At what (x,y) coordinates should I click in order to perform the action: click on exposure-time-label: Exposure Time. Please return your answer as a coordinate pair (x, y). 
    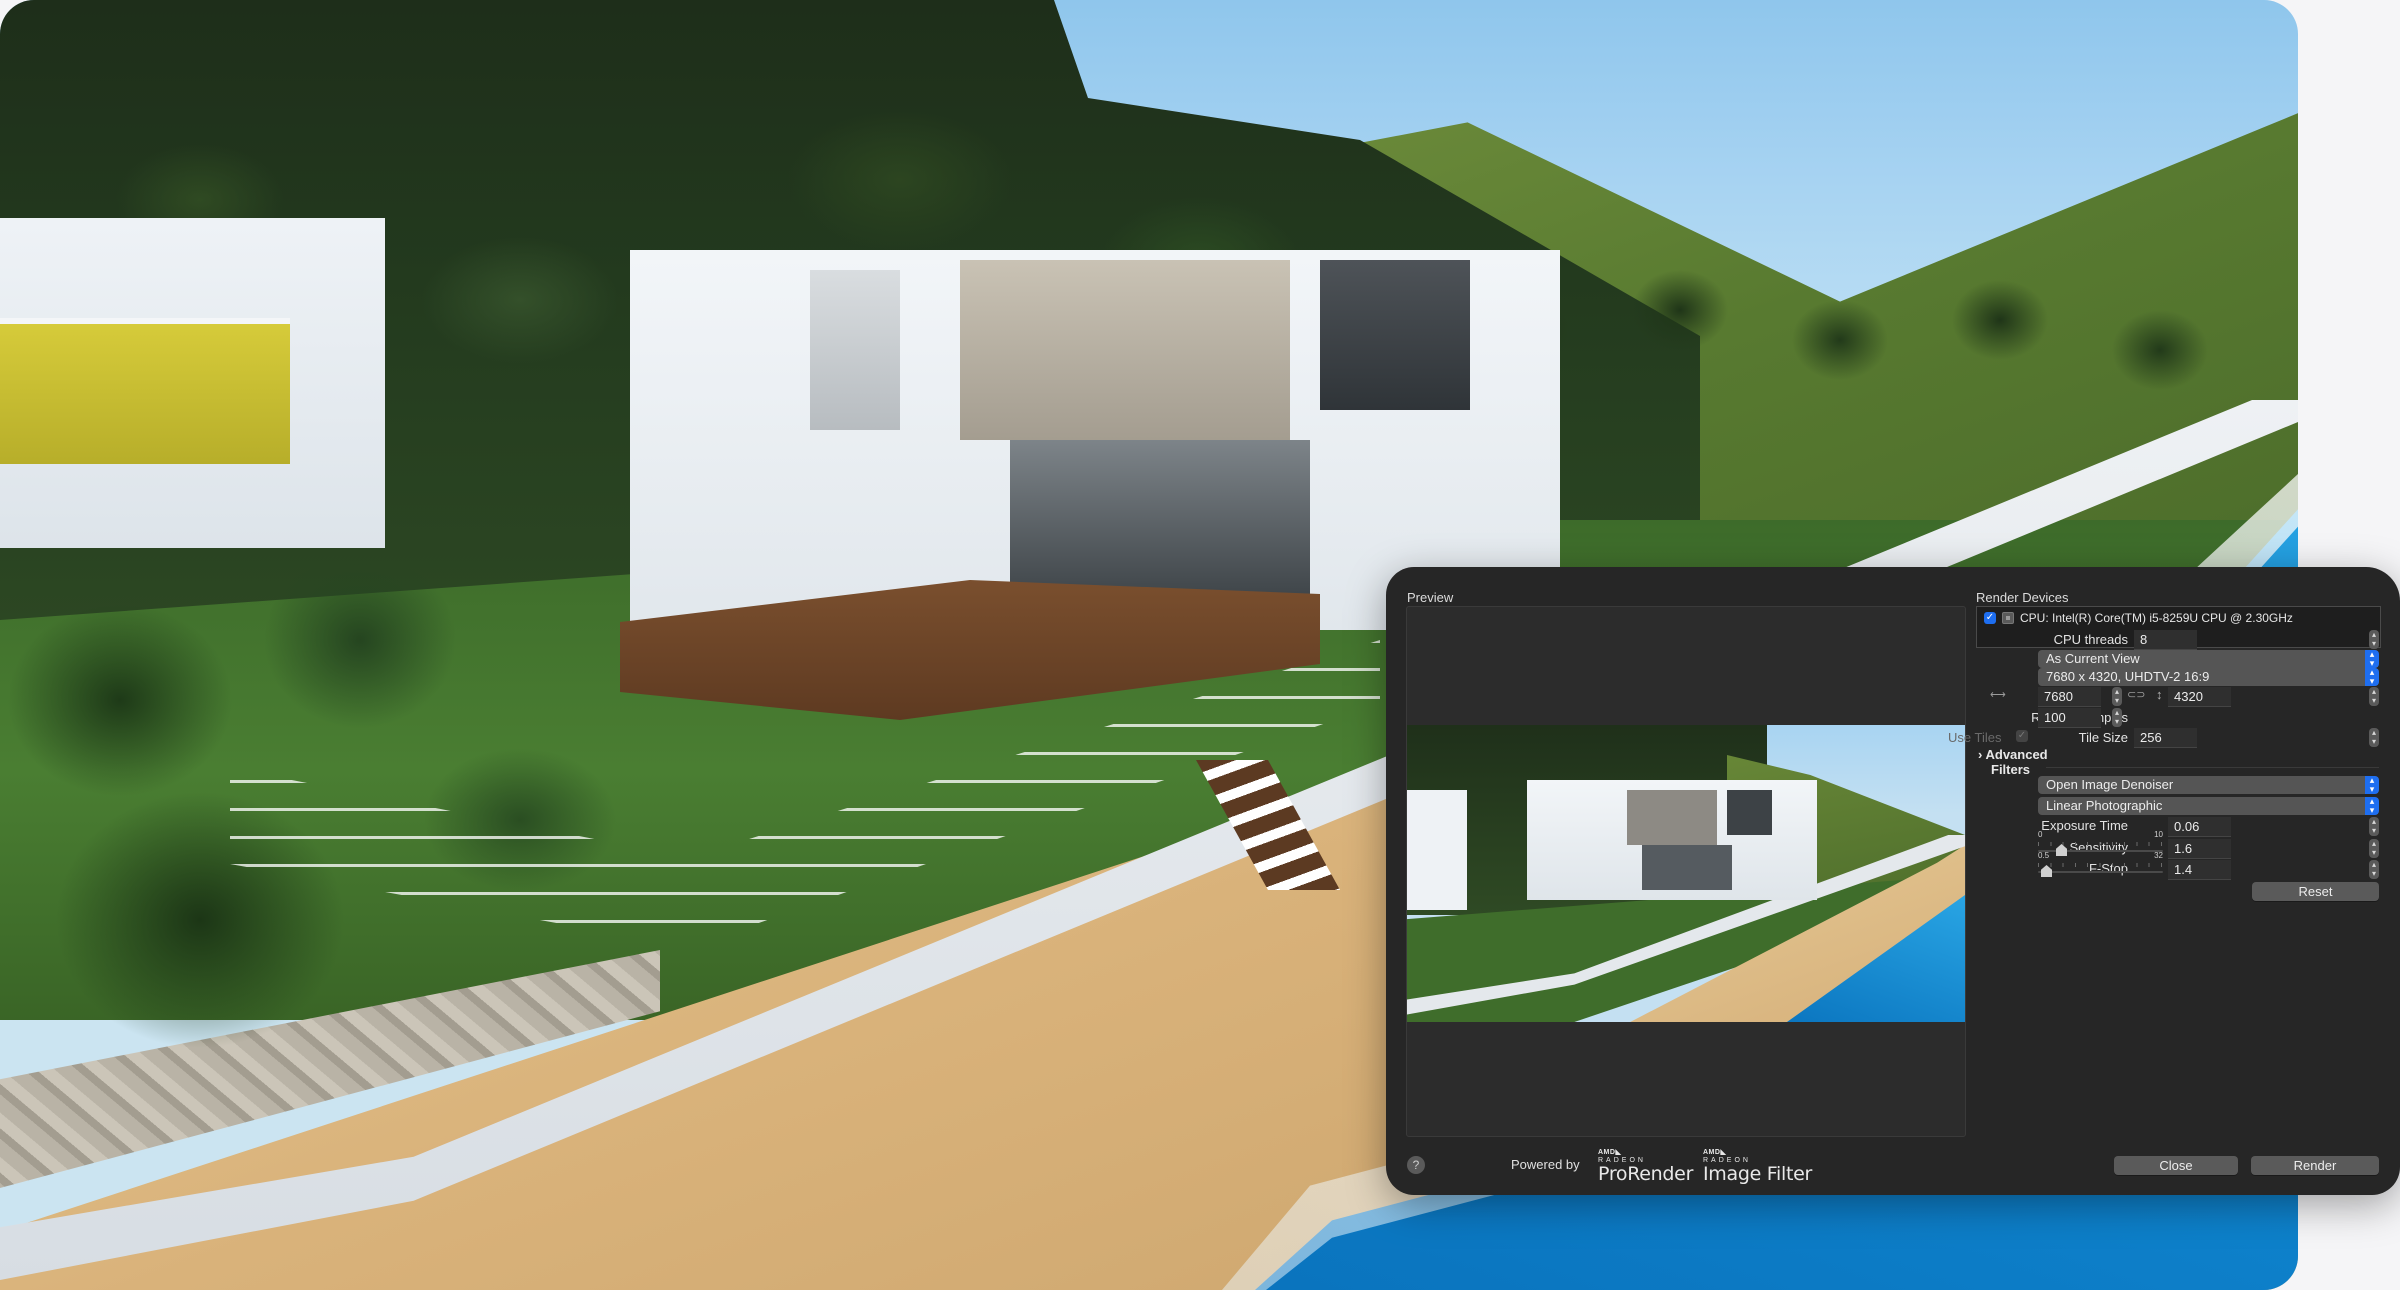
    Looking at the image, I should click on (2084, 825).